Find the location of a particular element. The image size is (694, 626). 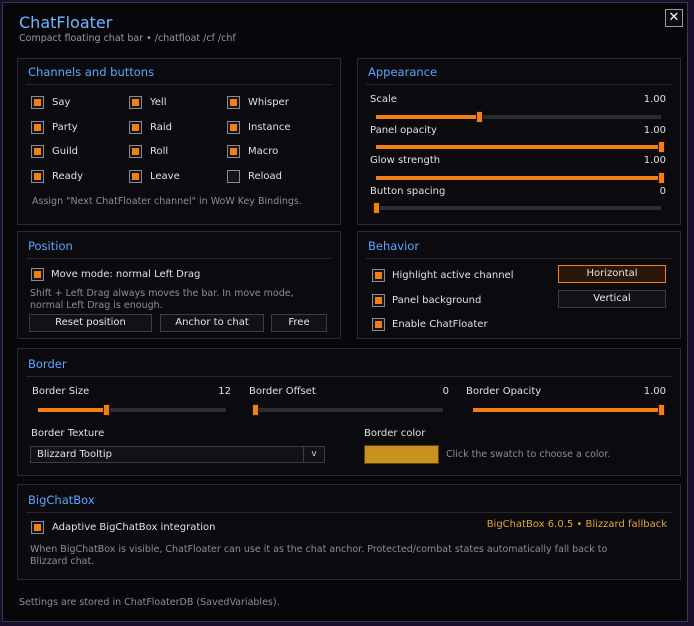

adaptive-bigchatbox-checkbox is located at coordinates (37, 527).